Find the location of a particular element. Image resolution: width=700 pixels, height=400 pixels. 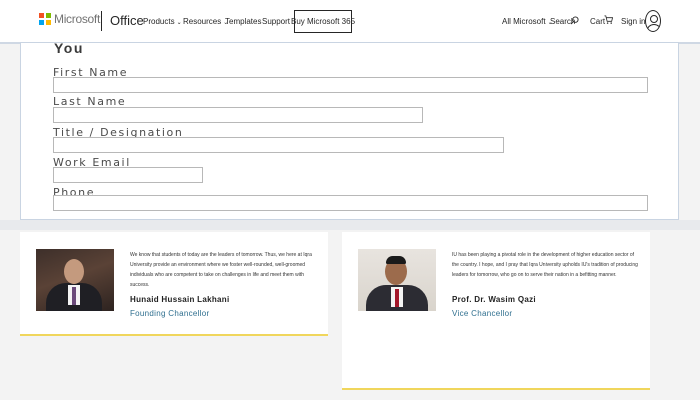

phone-input is located at coordinates (350, 203).